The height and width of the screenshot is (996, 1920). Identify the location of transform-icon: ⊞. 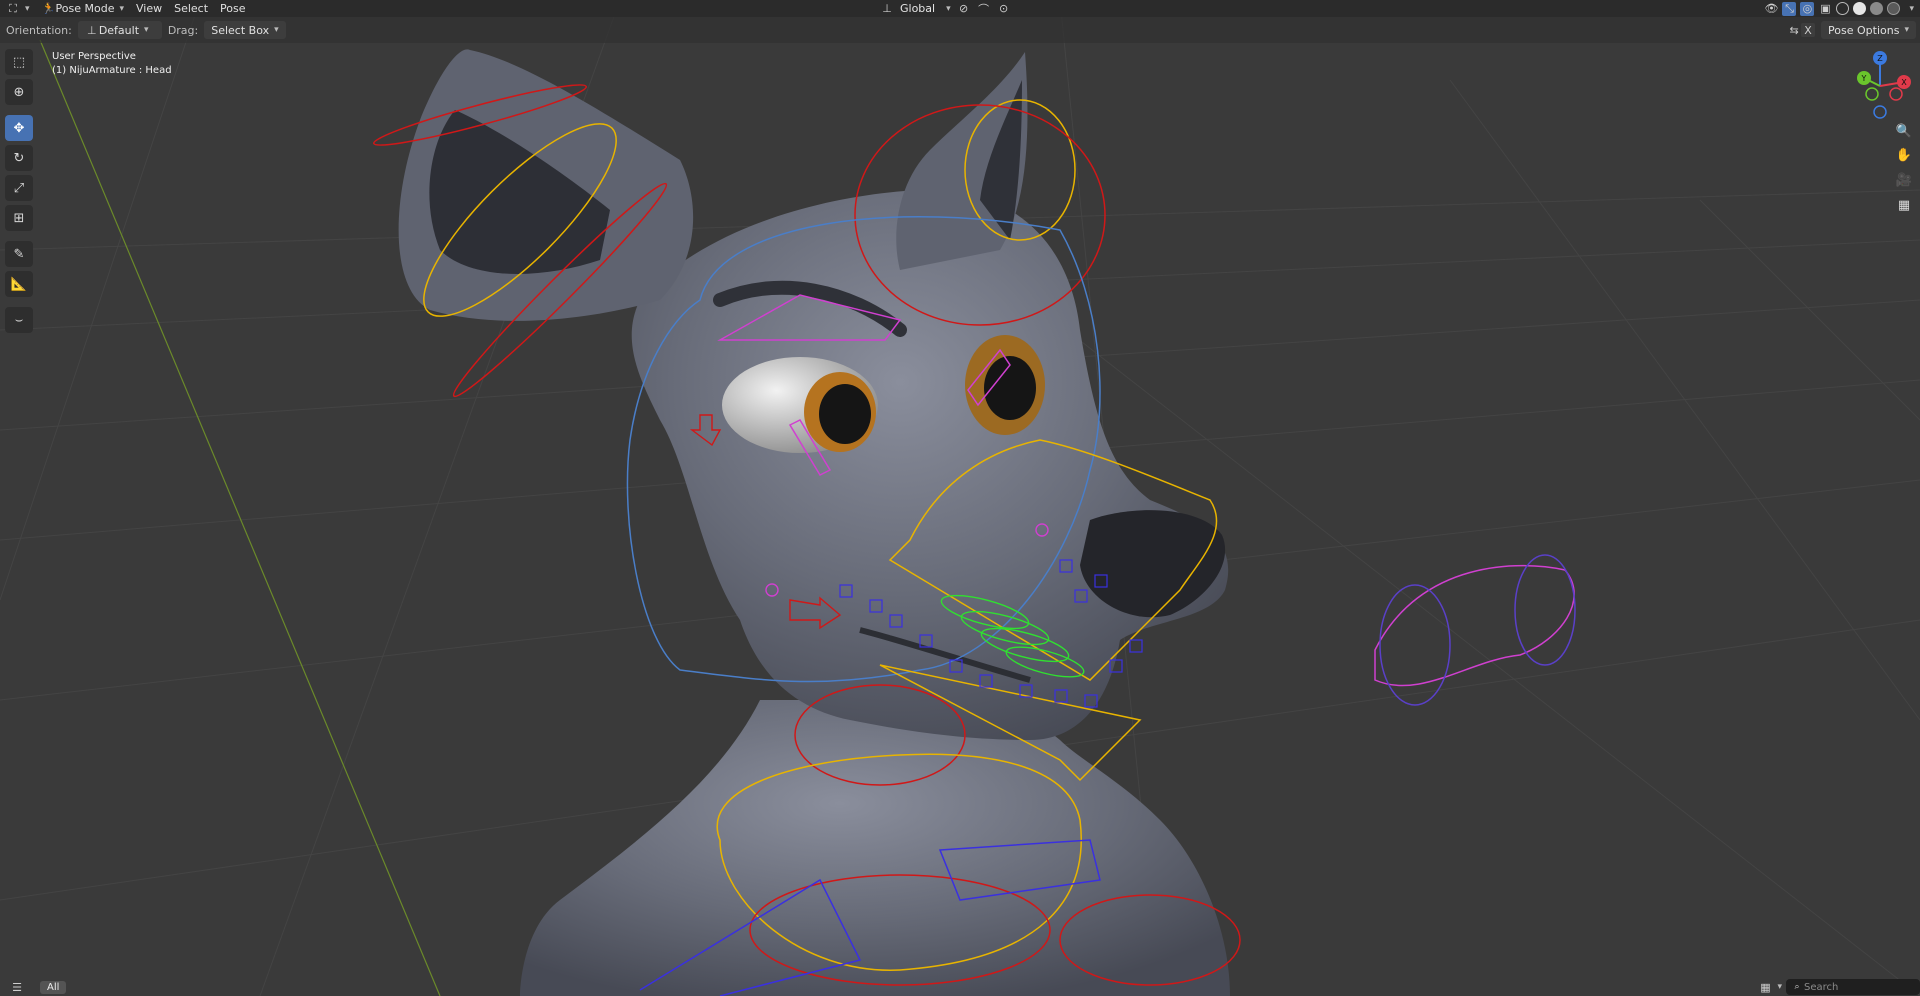
(19, 218).